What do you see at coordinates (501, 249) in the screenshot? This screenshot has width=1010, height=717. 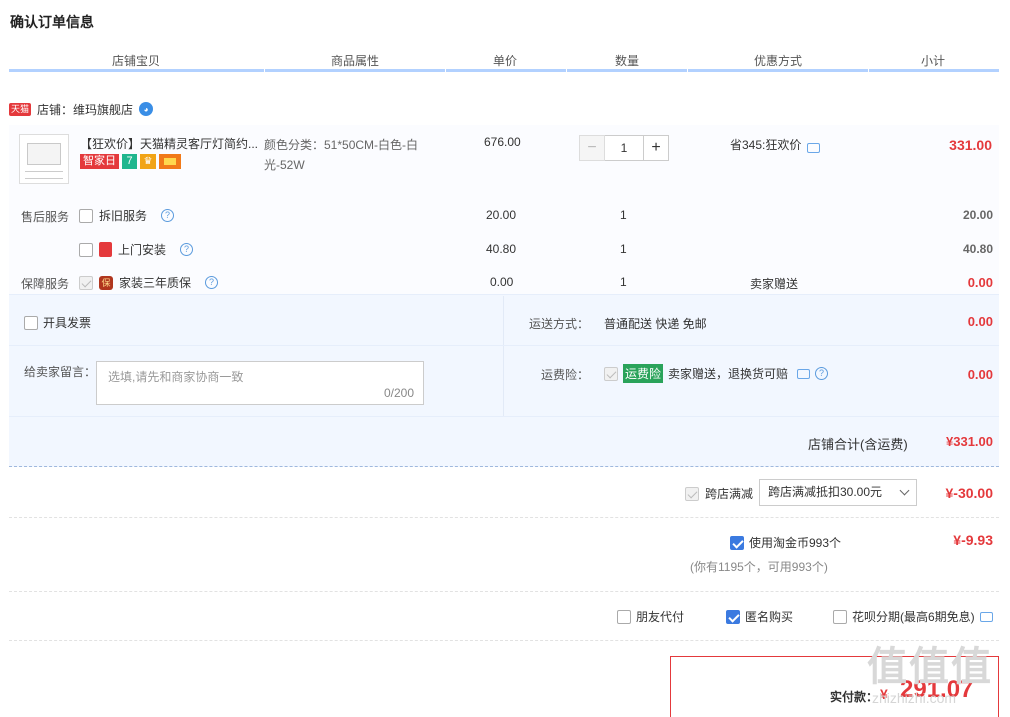 I see `service-price: 40.80` at bounding box center [501, 249].